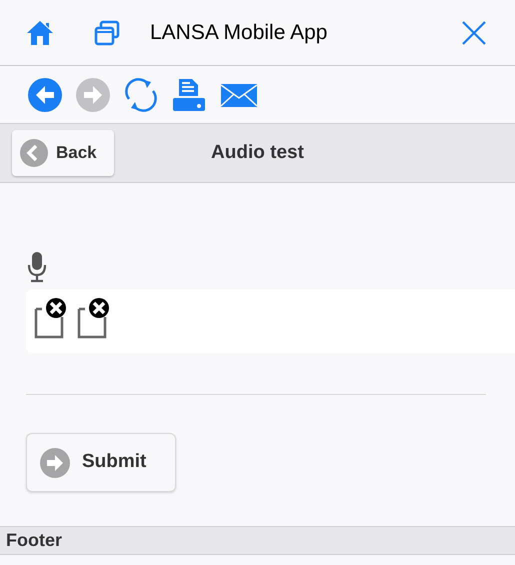 The width and height of the screenshot is (515, 565). What do you see at coordinates (34, 540) in the screenshot?
I see `footer-text: Footer` at bounding box center [34, 540].